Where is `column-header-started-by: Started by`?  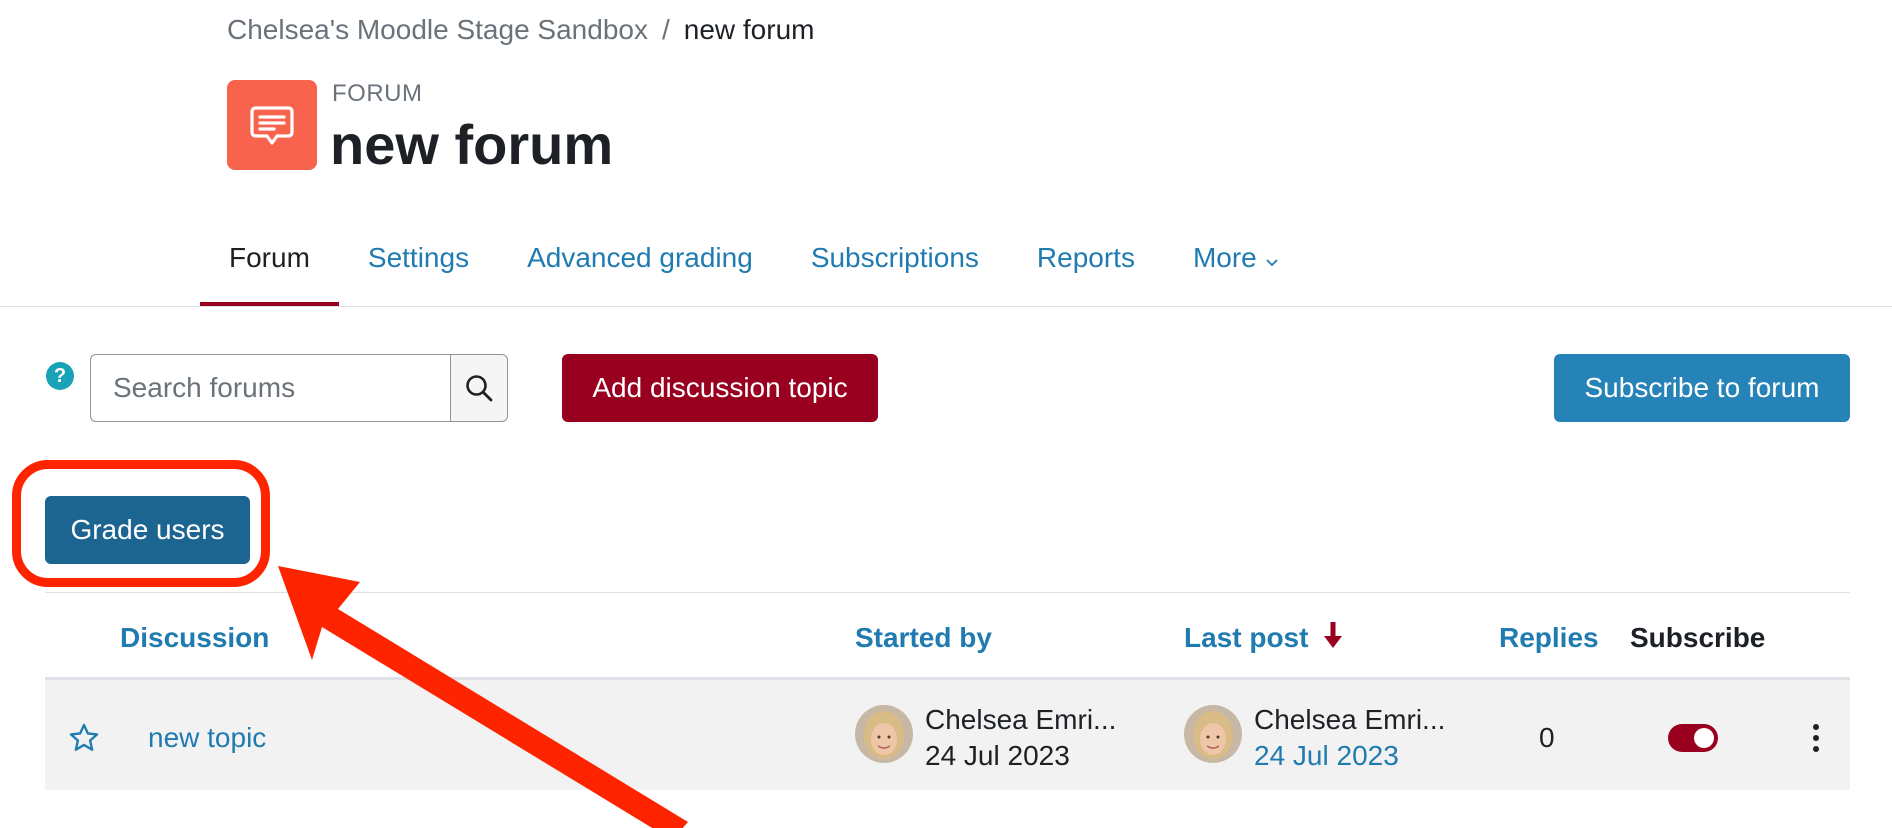 column-header-started-by: Started by is located at coordinates (923, 638).